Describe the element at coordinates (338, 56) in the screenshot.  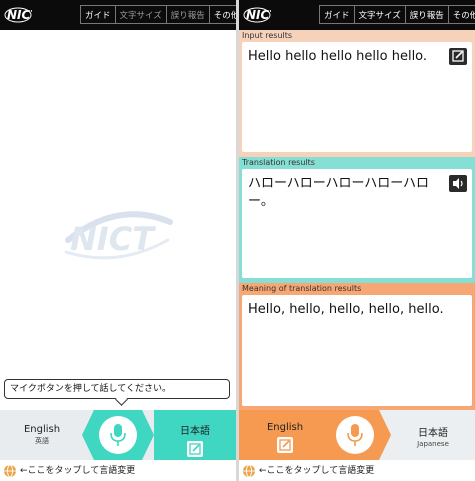
I see `input-results-text: Hello hello hello hello hello.` at that location.